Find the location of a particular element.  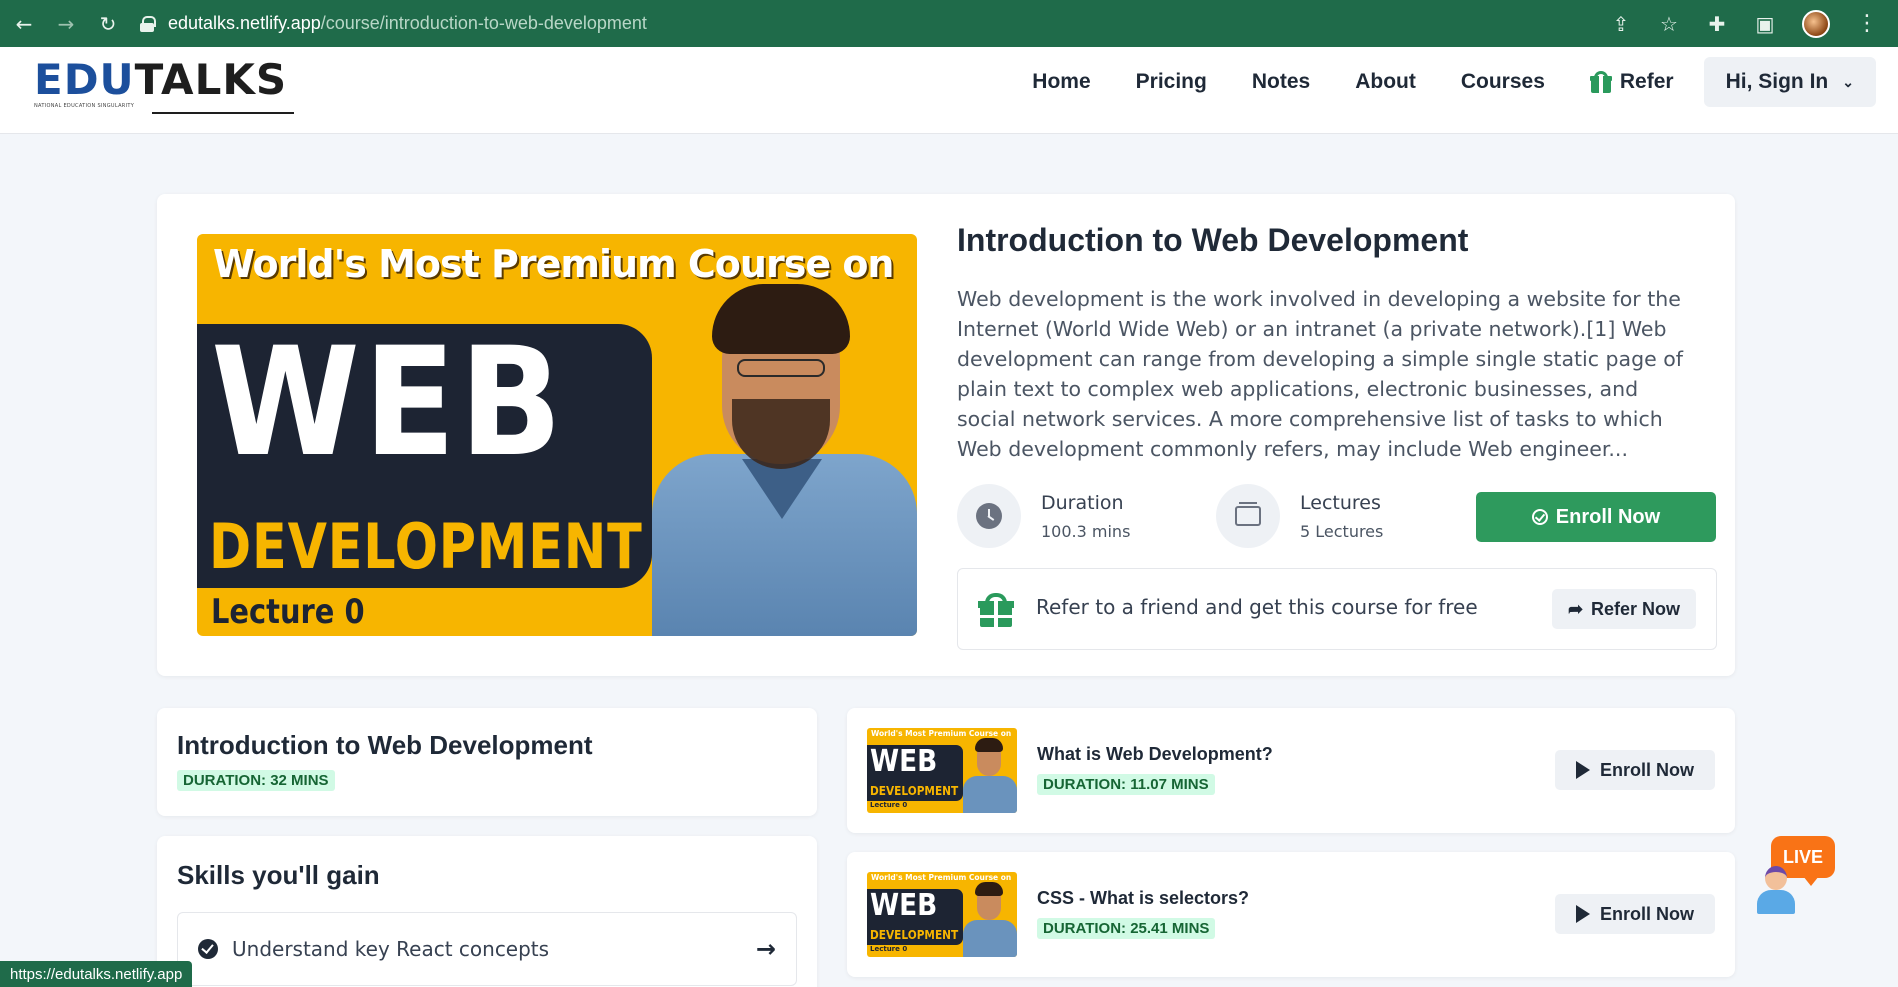

share-icon: ⇪ is located at coordinates (1621, 24).